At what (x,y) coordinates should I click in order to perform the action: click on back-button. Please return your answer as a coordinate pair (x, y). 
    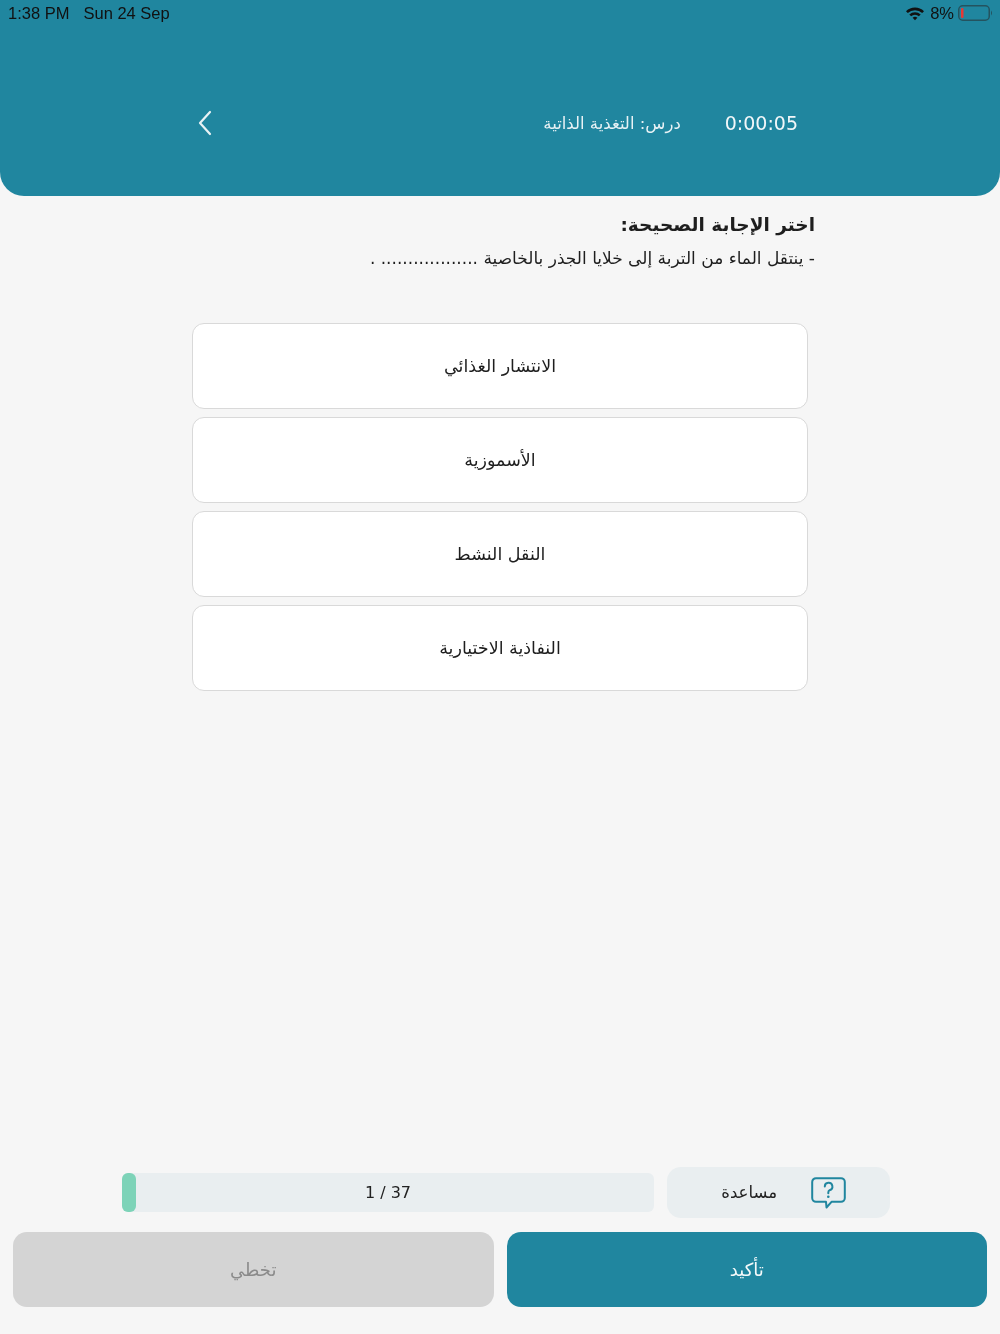
    Looking at the image, I should click on (205, 123).